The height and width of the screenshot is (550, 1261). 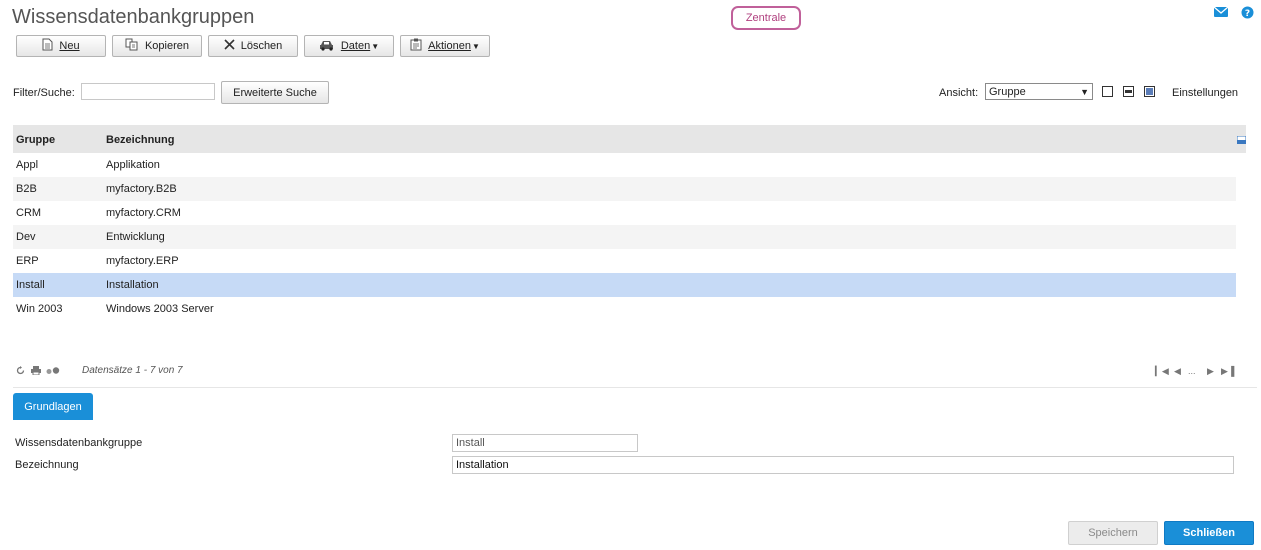 What do you see at coordinates (30, 285) in the screenshot?
I see `cell-gruppe: Install` at bounding box center [30, 285].